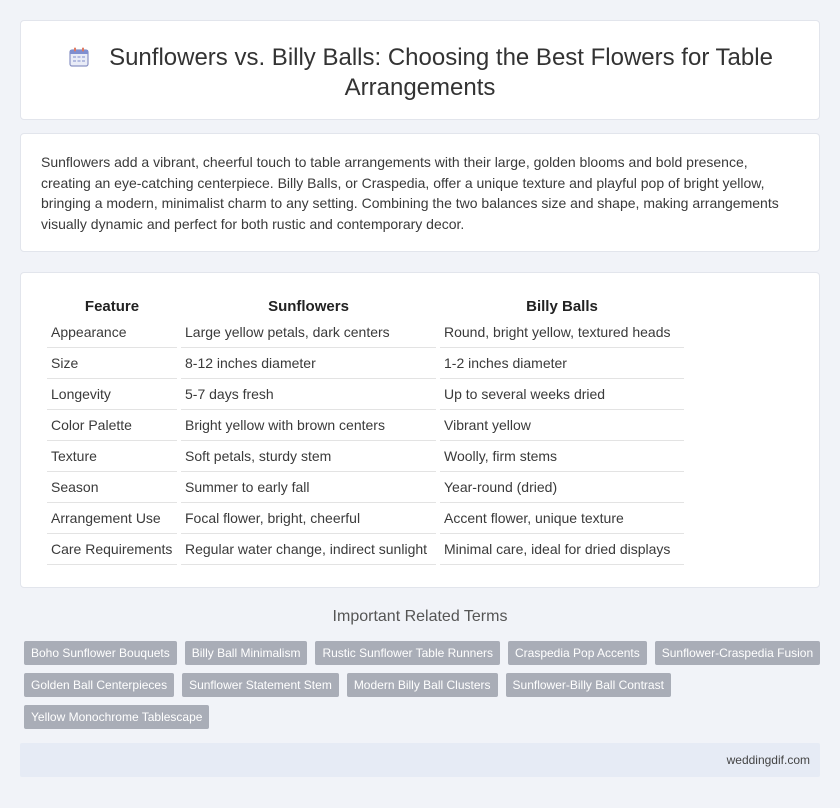 The image size is (840, 808). Describe the element at coordinates (112, 487) in the screenshot. I see `cell-feature: Season` at that location.